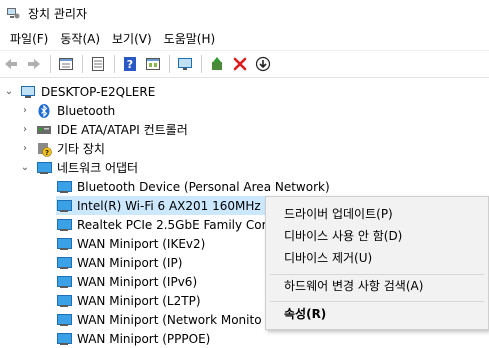 This screenshot has width=489, height=348. I want to click on menu-help: 도움말(H), so click(190, 38).